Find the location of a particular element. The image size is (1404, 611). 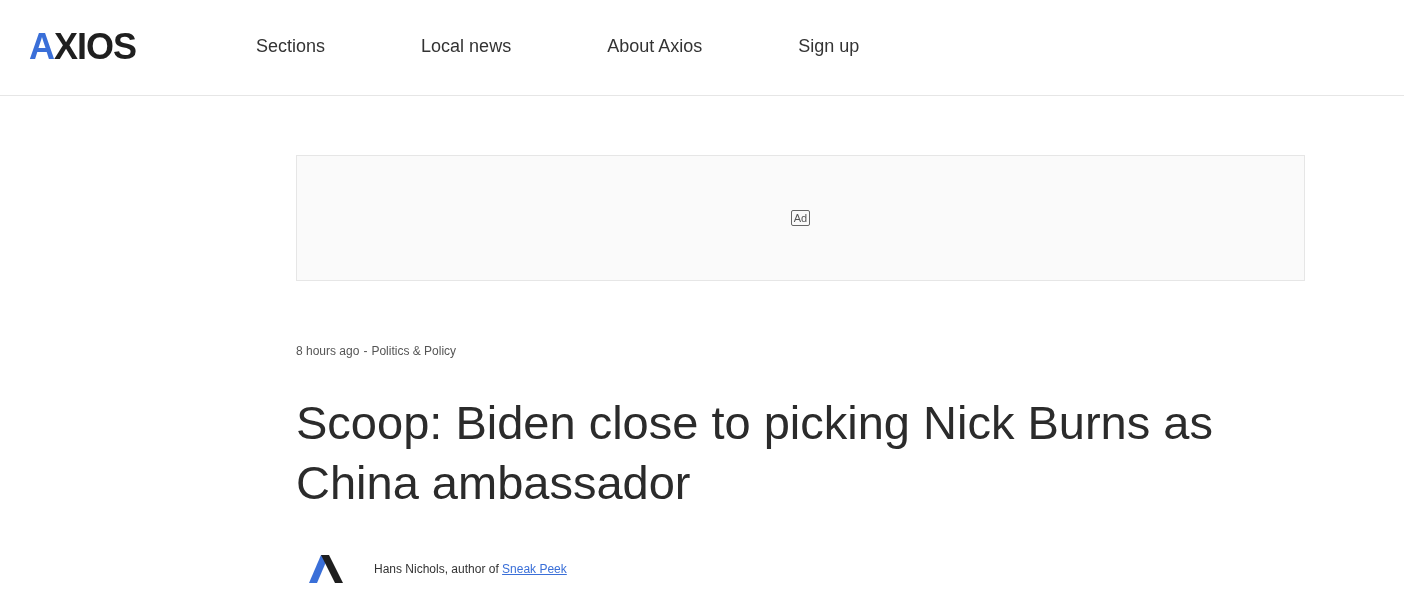

axios-logo: AXIOS is located at coordinates (83, 46).